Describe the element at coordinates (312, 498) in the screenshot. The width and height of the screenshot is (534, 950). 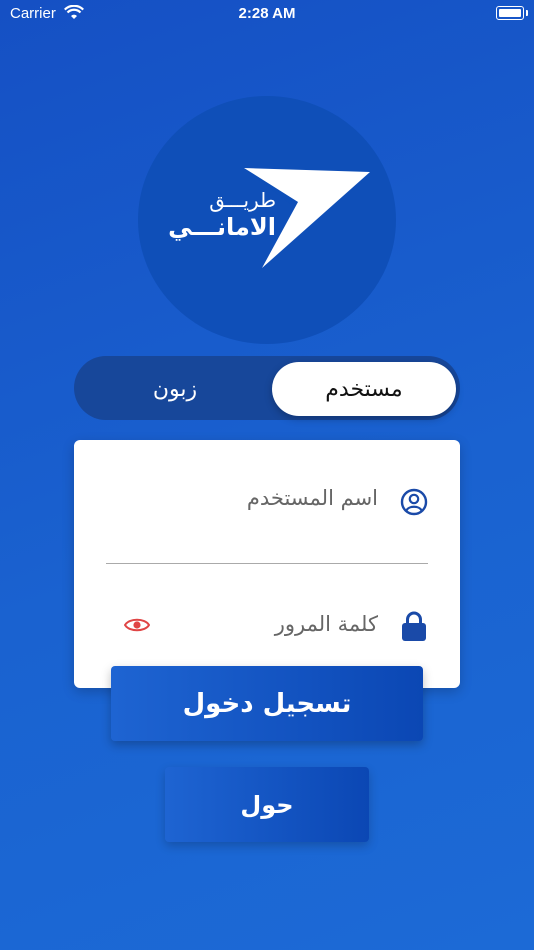
I see `username-input: اسم المستخدم` at that location.